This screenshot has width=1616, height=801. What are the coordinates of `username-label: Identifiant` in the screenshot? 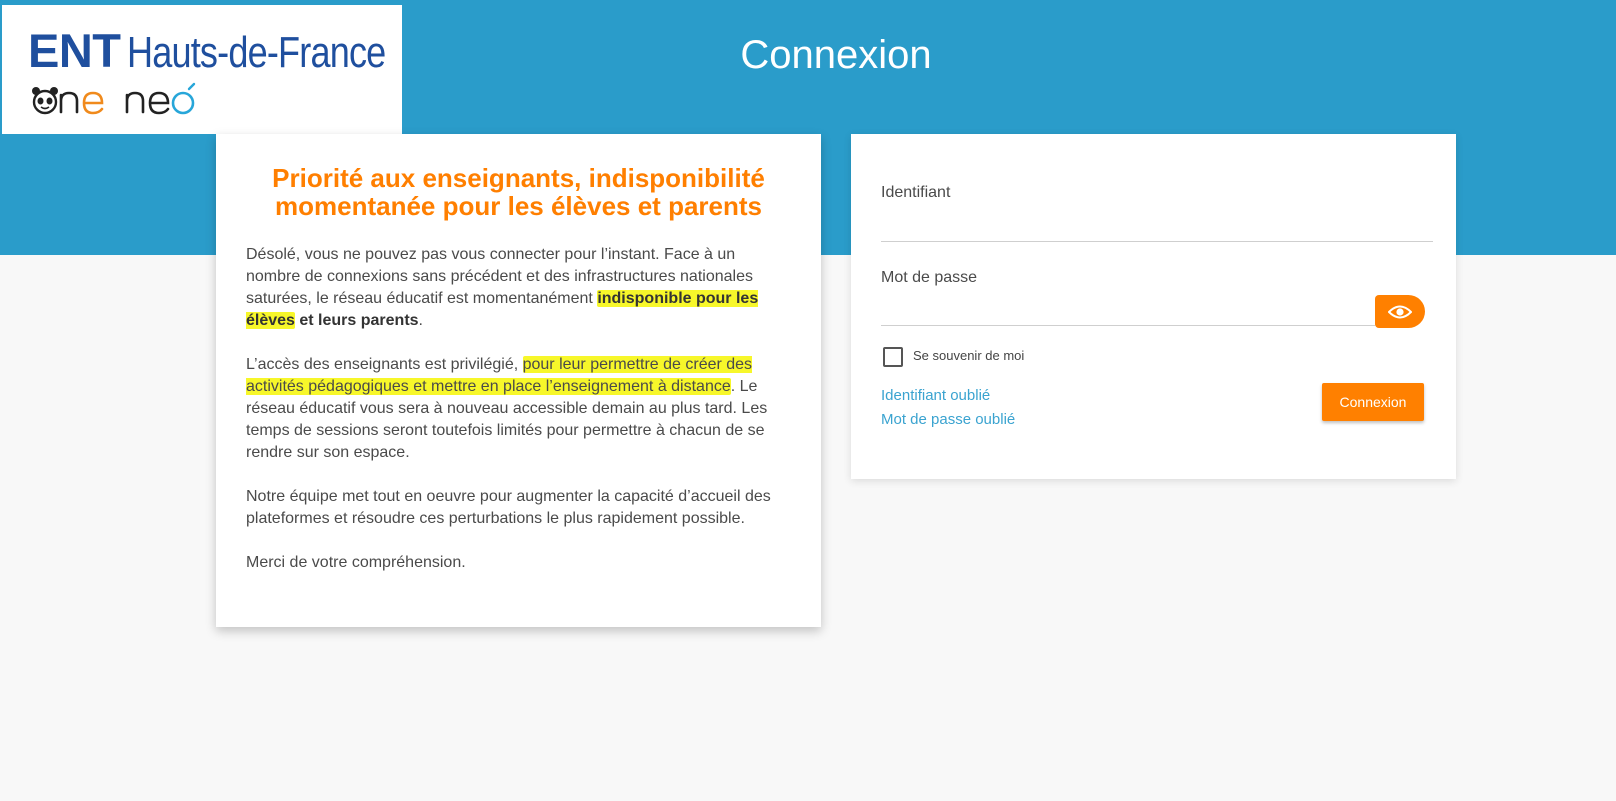 It's located at (916, 192).